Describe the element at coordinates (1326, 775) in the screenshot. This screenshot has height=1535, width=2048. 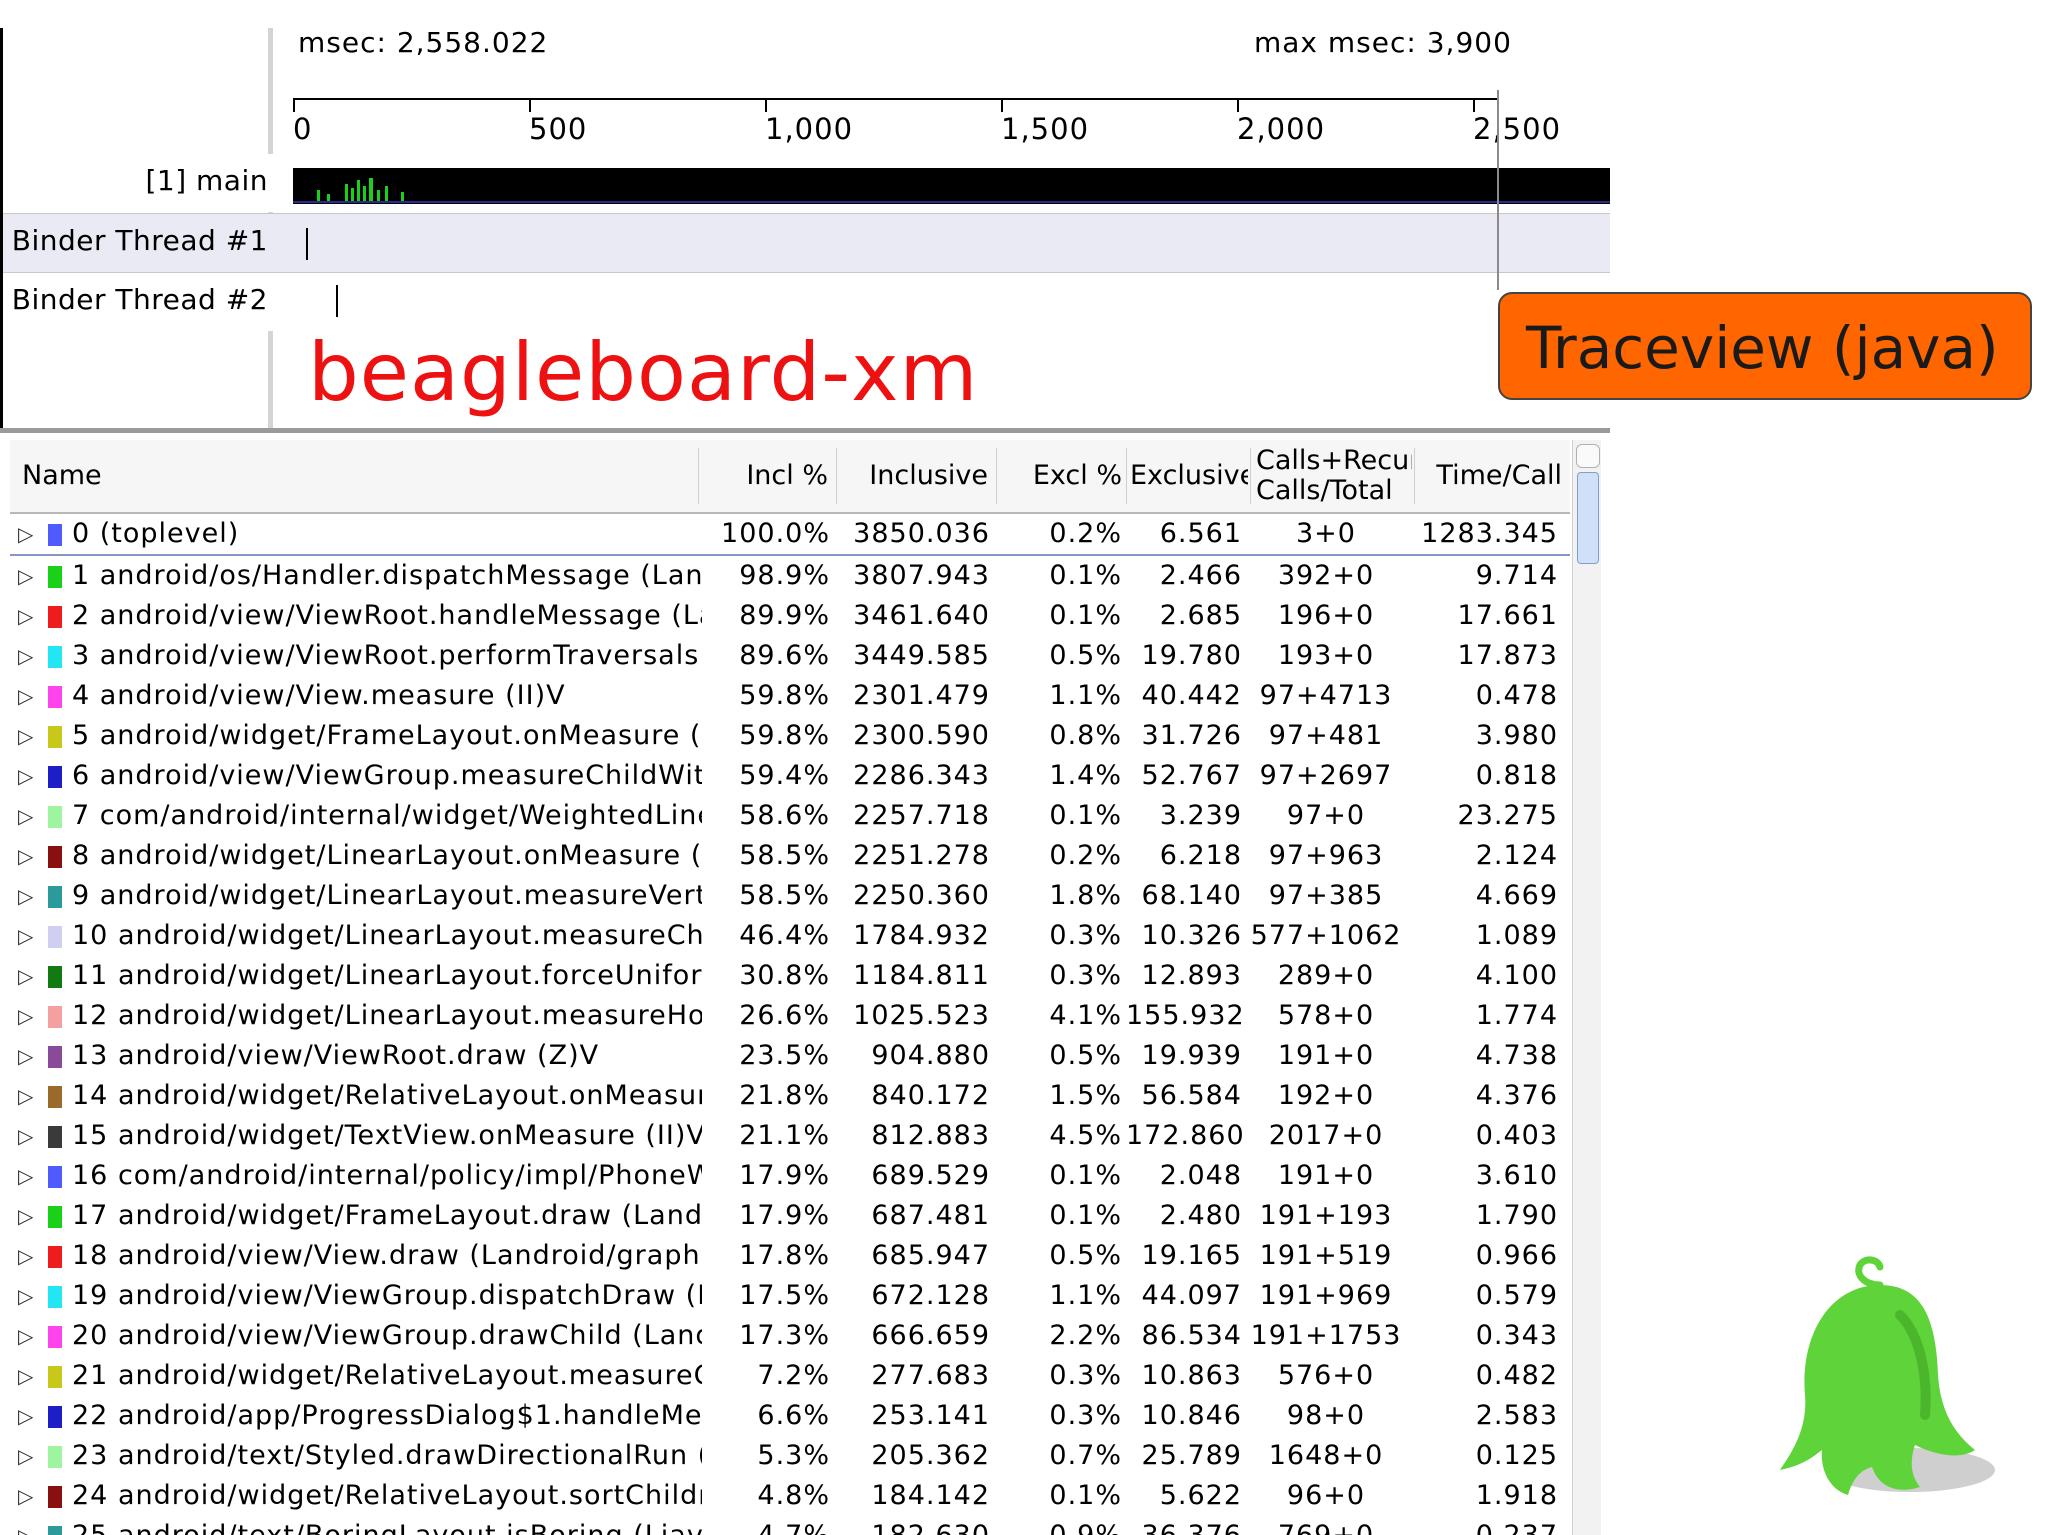
I see `calls-value: 97+2697` at that location.